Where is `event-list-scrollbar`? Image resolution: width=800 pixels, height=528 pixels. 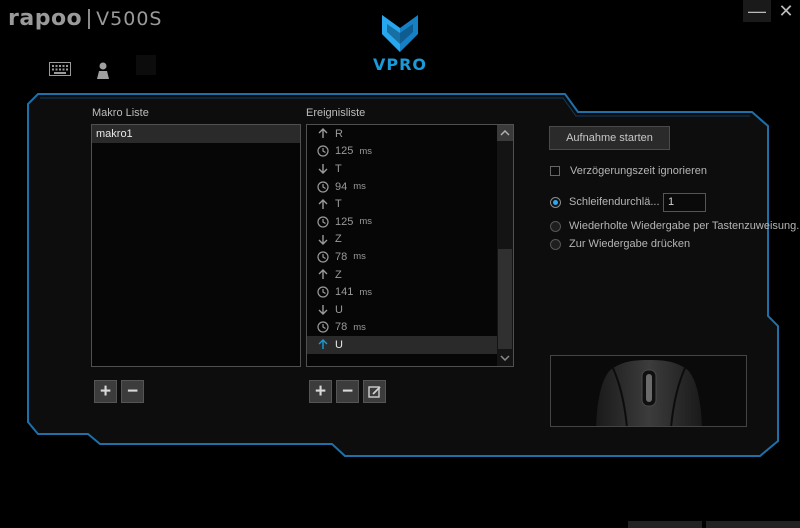
event-list-scrollbar is located at coordinates (505, 245).